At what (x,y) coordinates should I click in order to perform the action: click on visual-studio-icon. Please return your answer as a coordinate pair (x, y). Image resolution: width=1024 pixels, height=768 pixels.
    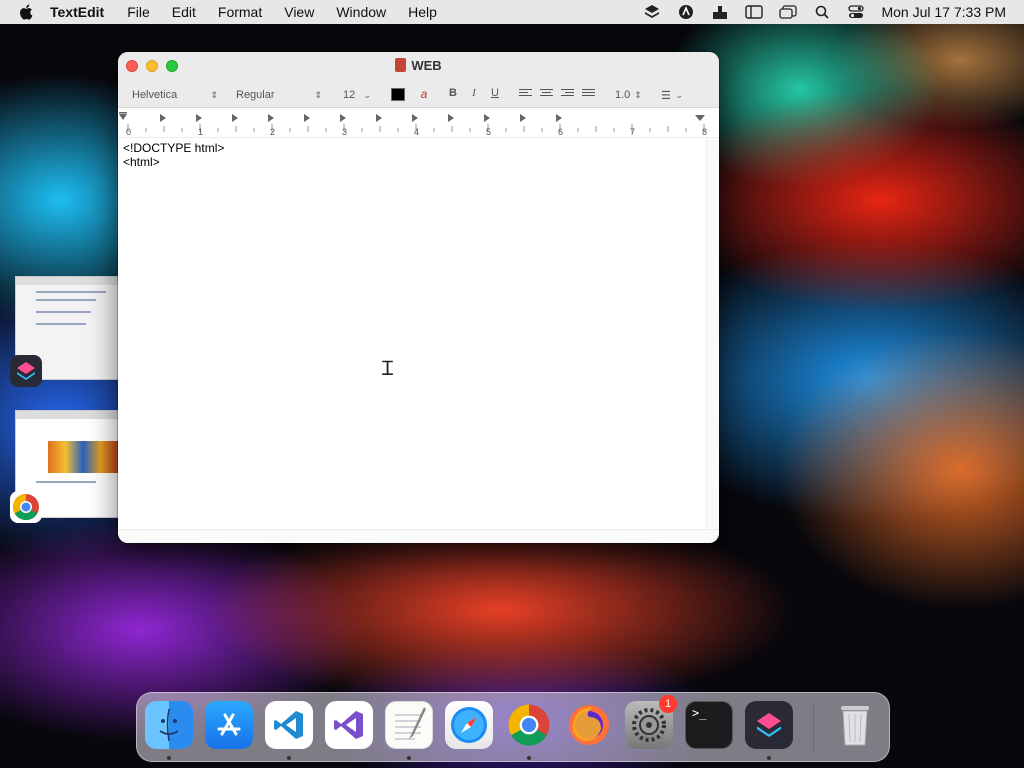
    Looking at the image, I should click on (349, 725).